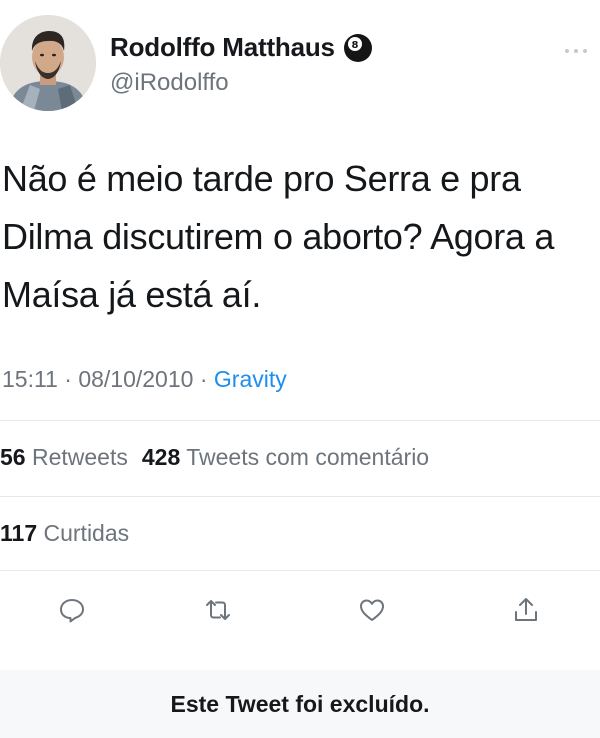 Image resolution: width=600 pixels, height=738 pixels. What do you see at coordinates (132, 294) in the screenshot?
I see `tweet-text-line: Maísa já está aí.` at bounding box center [132, 294].